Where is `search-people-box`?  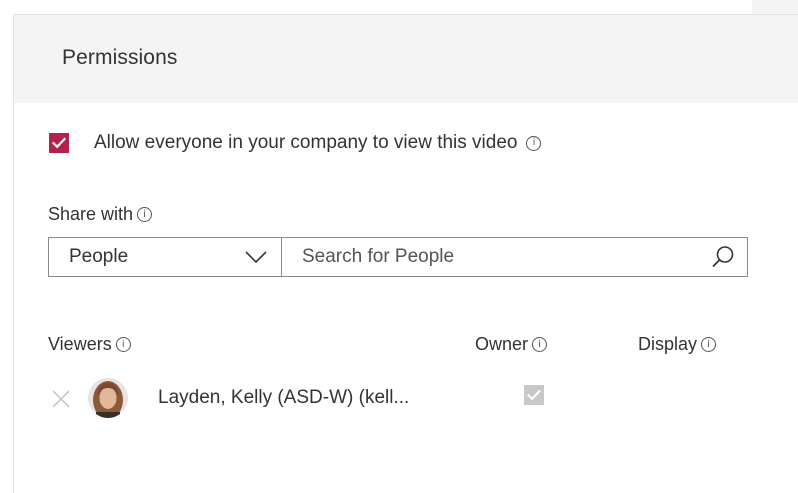 search-people-box is located at coordinates (515, 257).